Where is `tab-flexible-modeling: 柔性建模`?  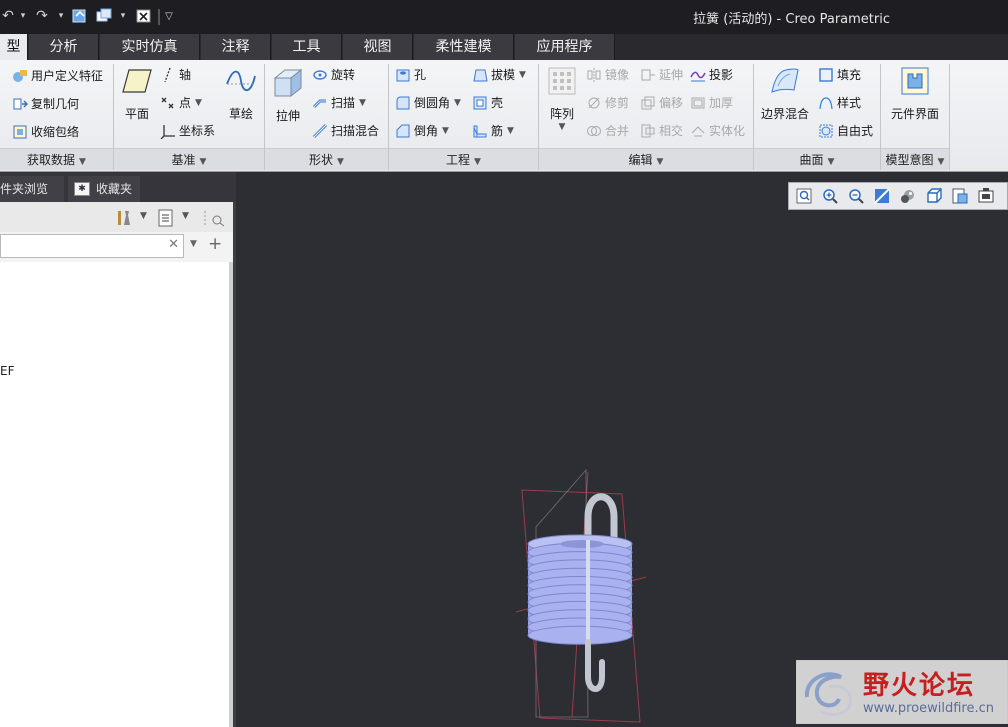
tab-flexible-modeling: 柔性建模 is located at coordinates (464, 47).